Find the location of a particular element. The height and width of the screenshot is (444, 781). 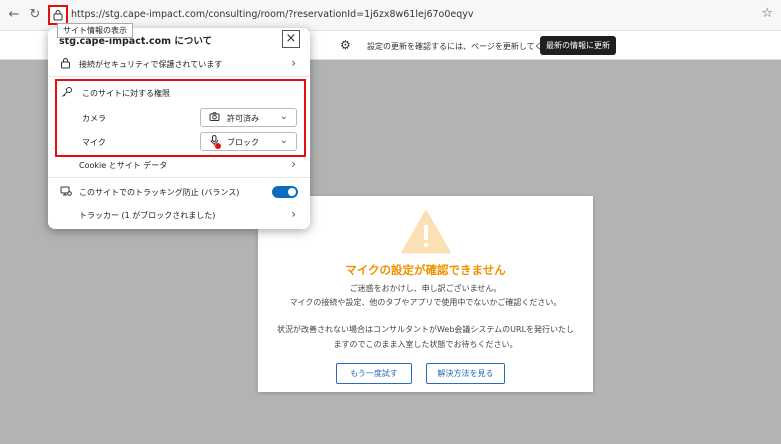

mic-permission-select: ブロック ⌄ is located at coordinates (248, 141).